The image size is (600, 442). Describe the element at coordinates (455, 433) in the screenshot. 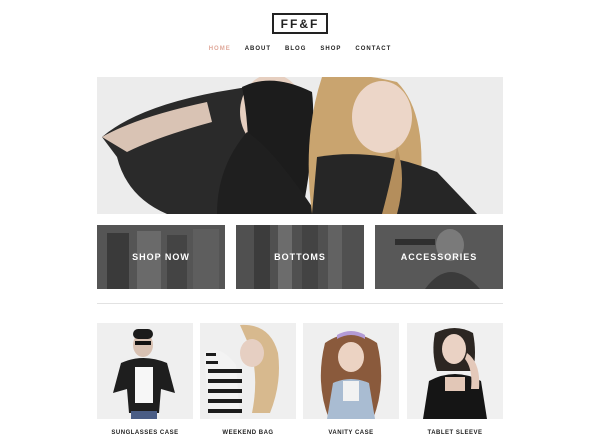

I see `product-name: TABLET SLEEVE` at that location.